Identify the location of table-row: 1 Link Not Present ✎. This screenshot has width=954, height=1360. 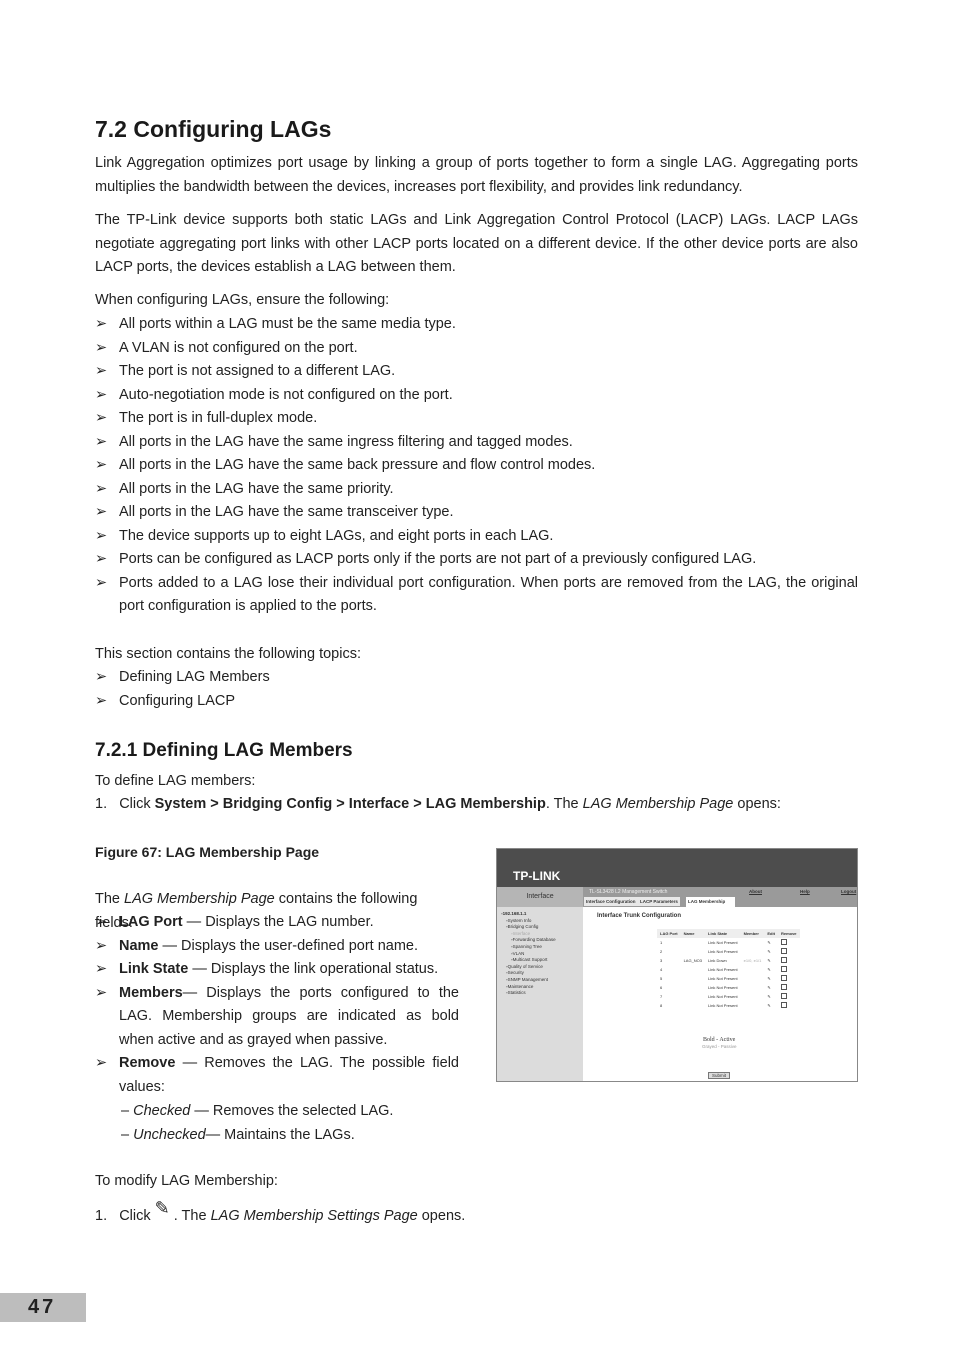
(728, 942).